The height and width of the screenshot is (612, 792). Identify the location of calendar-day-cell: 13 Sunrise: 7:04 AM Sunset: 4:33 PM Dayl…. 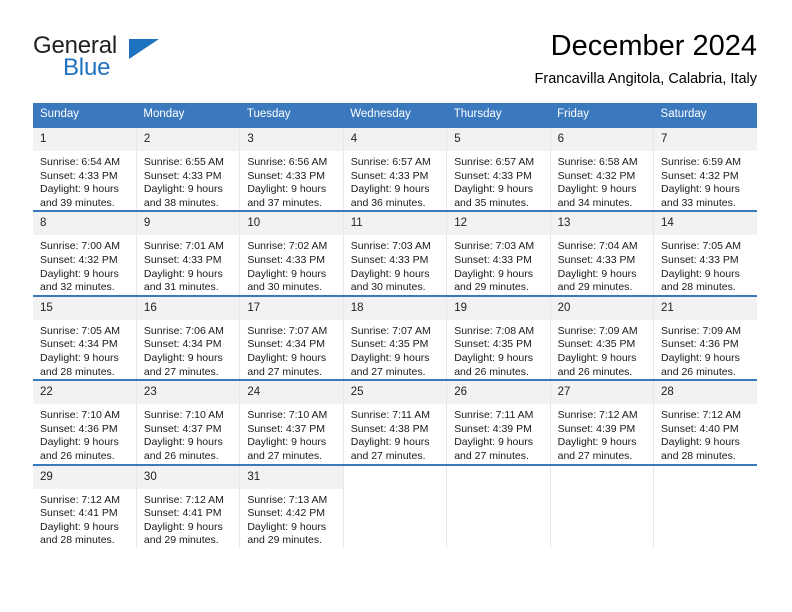
(602, 253).